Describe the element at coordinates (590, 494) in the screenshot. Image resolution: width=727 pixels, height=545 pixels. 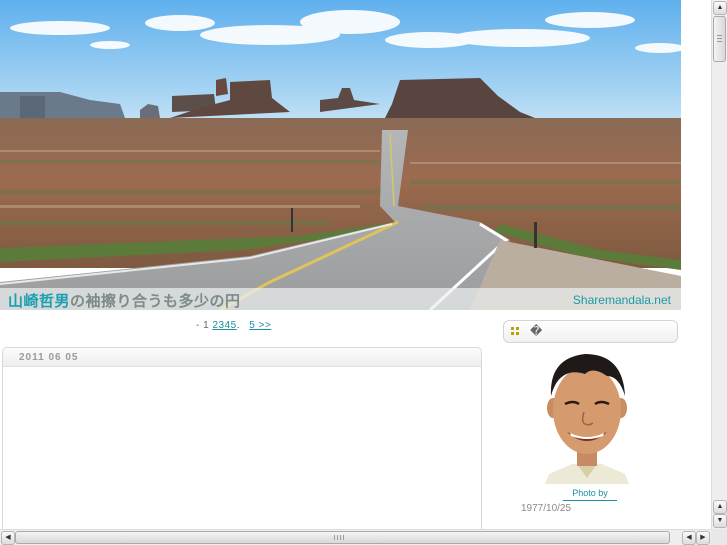
I see `photo-credit-link: Photo by` at that location.